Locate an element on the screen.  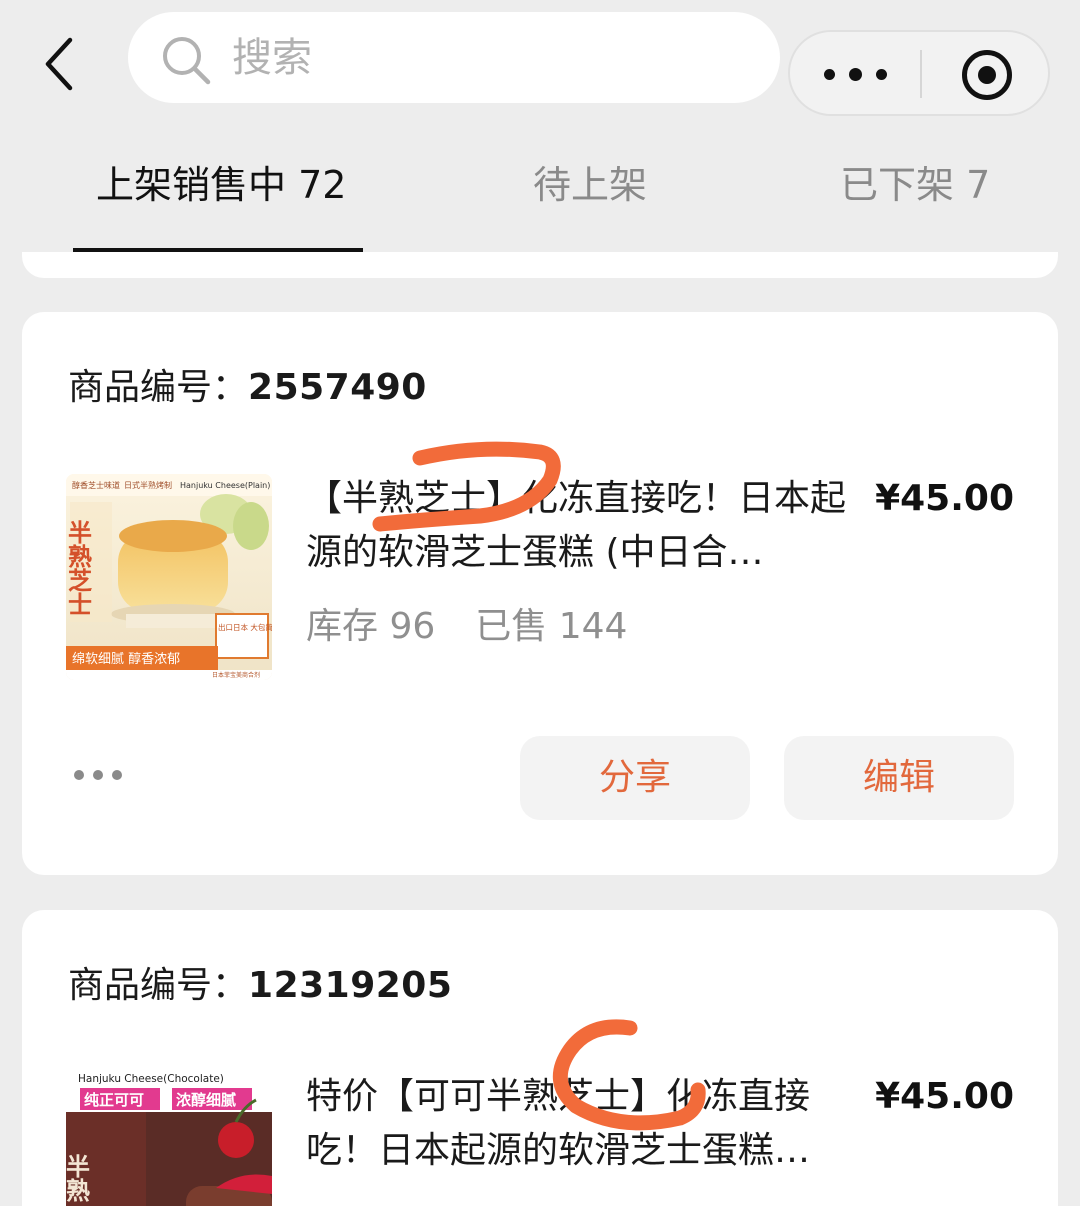
tag-text: 纯正可可 is located at coordinates (114, 1100).